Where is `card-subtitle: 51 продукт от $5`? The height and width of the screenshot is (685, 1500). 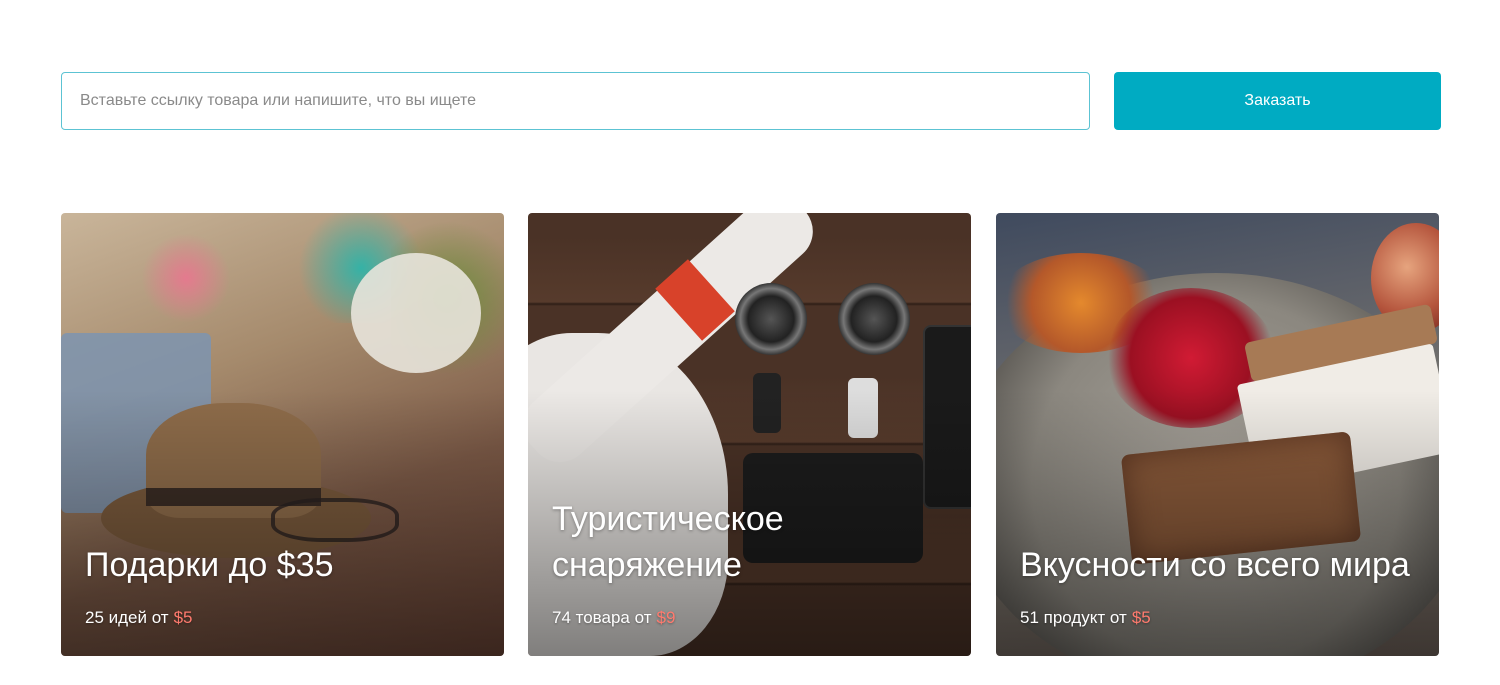
card-subtitle: 51 продукт от $5 is located at coordinates (1085, 618).